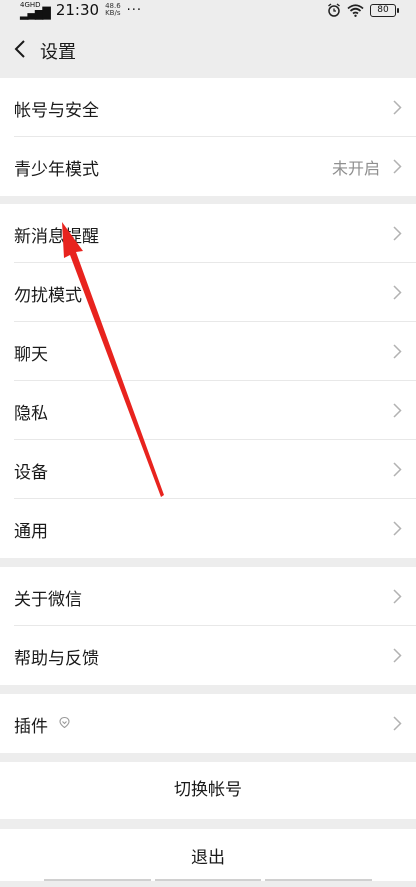 This screenshot has height=887, width=416. What do you see at coordinates (48, 296) in the screenshot?
I see `settings-item-label: 勿扰模式` at bounding box center [48, 296].